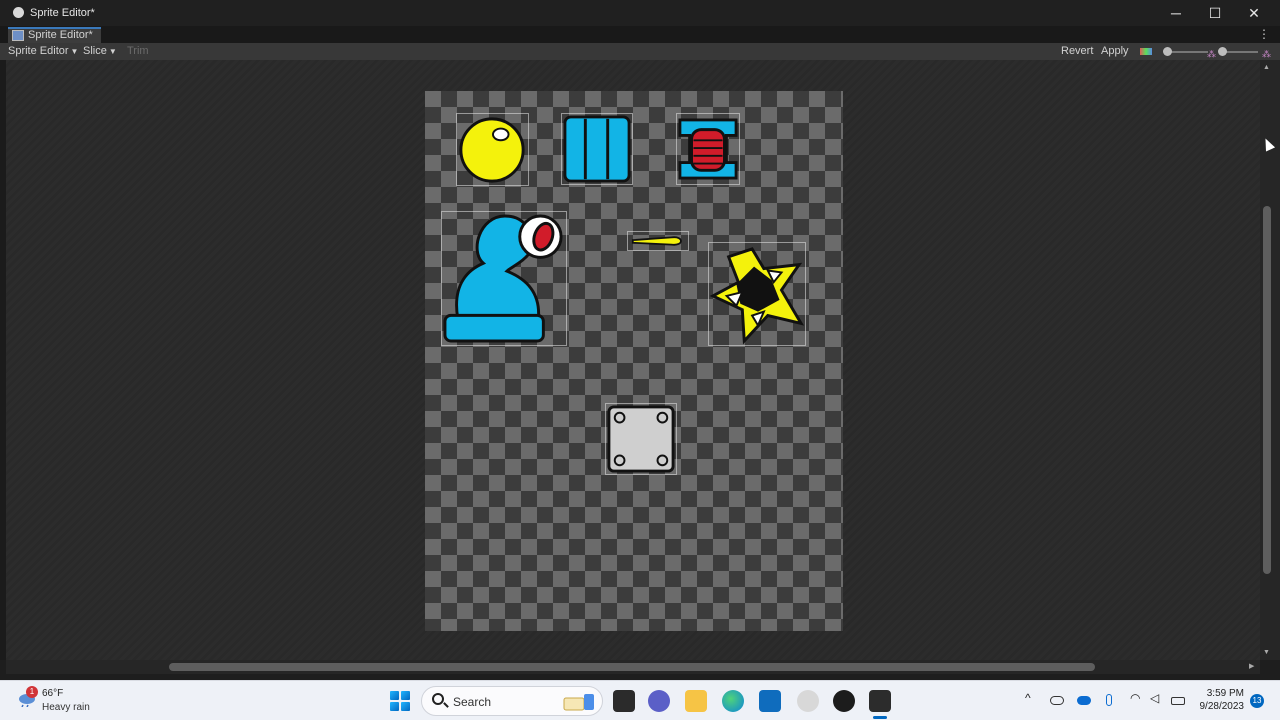  Describe the element at coordinates (472, 702) in the screenshot. I see `search-label: Search` at that location.